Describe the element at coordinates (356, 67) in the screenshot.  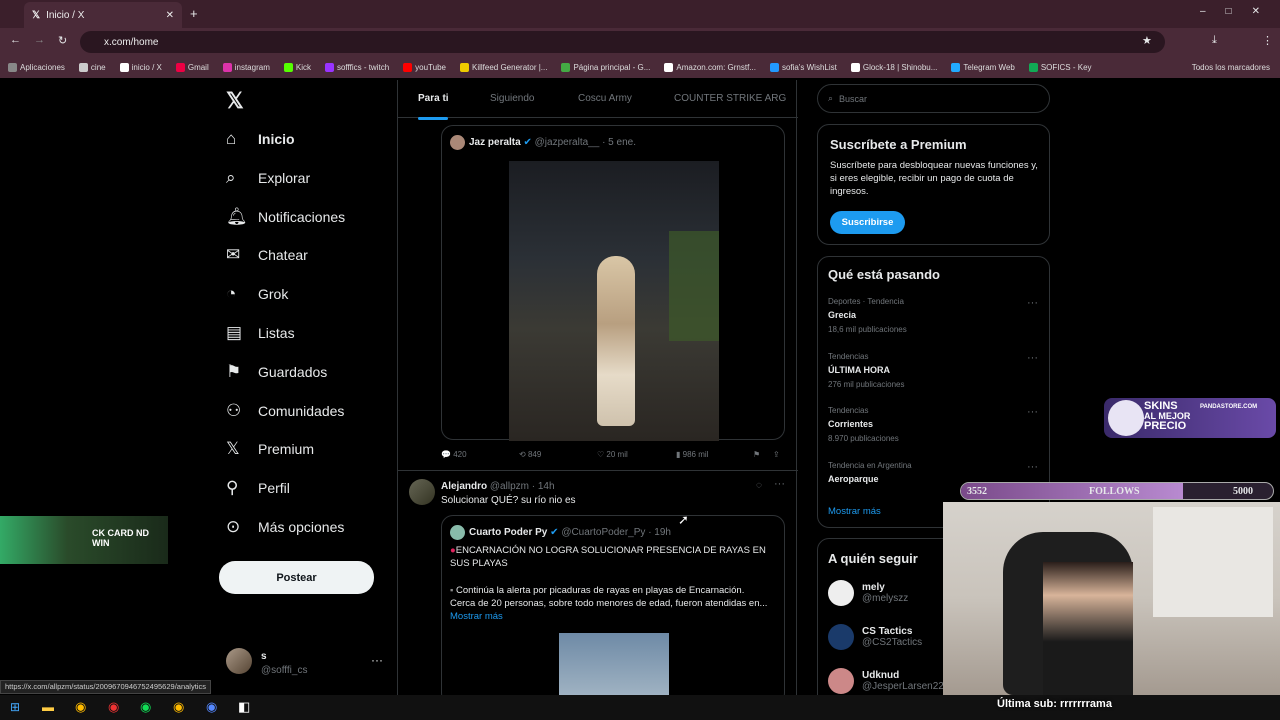
I see `bookmark-item: sofffics - twitch` at that location.